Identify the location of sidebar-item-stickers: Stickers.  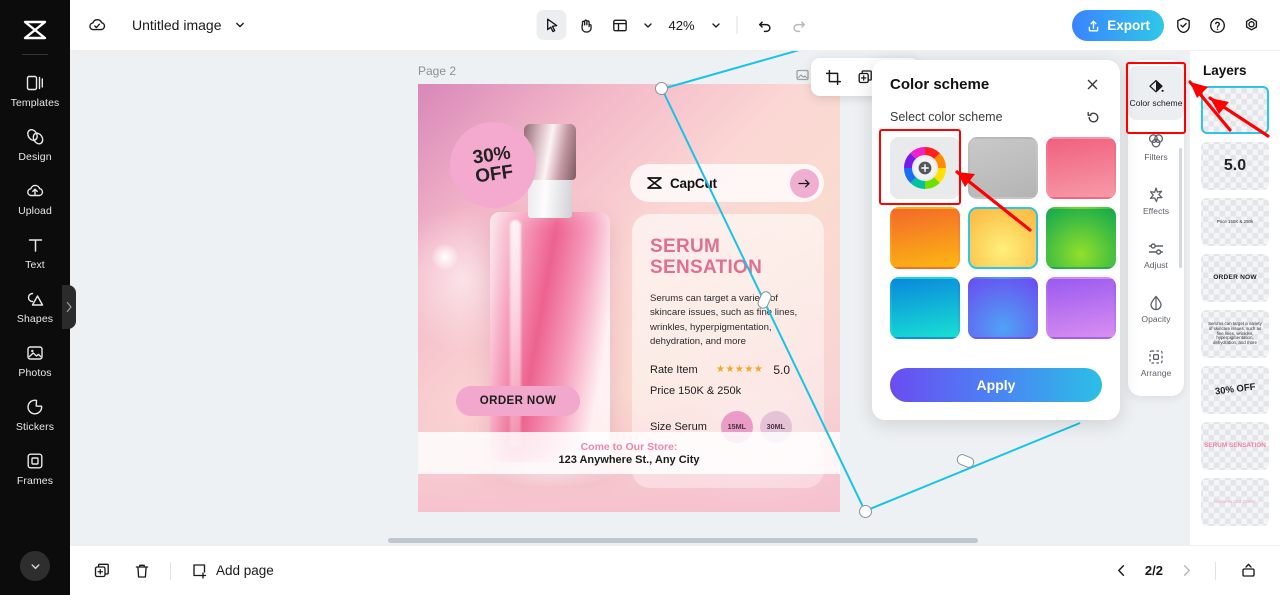
(35, 414).